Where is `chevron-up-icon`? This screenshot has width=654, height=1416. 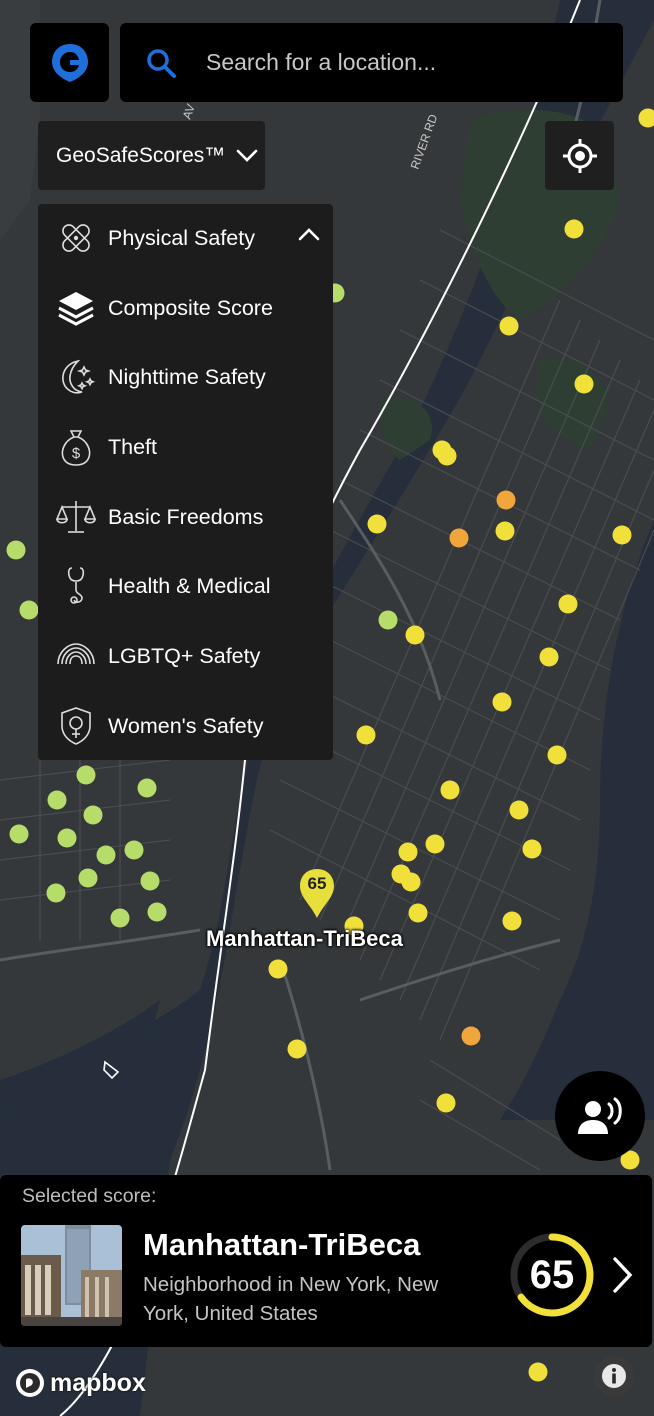
chevron-up-icon is located at coordinates (309, 234).